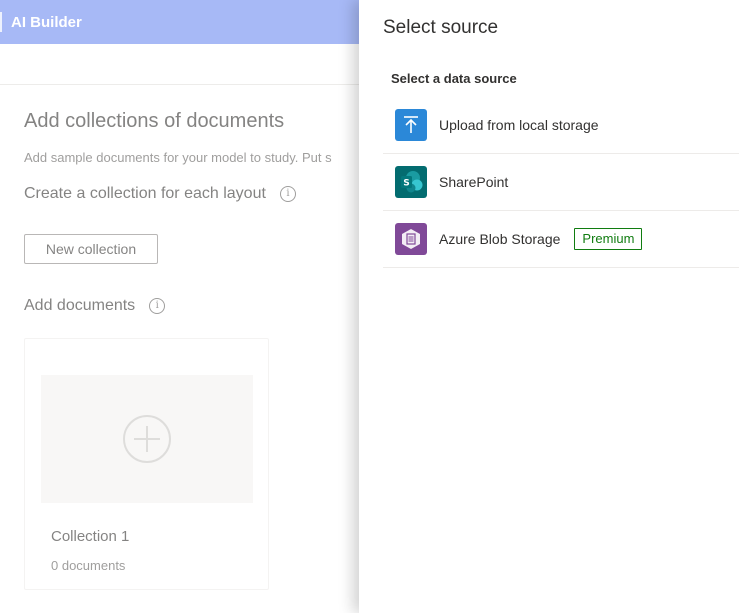 Image resolution: width=739 pixels, height=613 pixels. I want to click on source-item-azure-blob: Azure Blob Storage Premium, so click(561, 239).